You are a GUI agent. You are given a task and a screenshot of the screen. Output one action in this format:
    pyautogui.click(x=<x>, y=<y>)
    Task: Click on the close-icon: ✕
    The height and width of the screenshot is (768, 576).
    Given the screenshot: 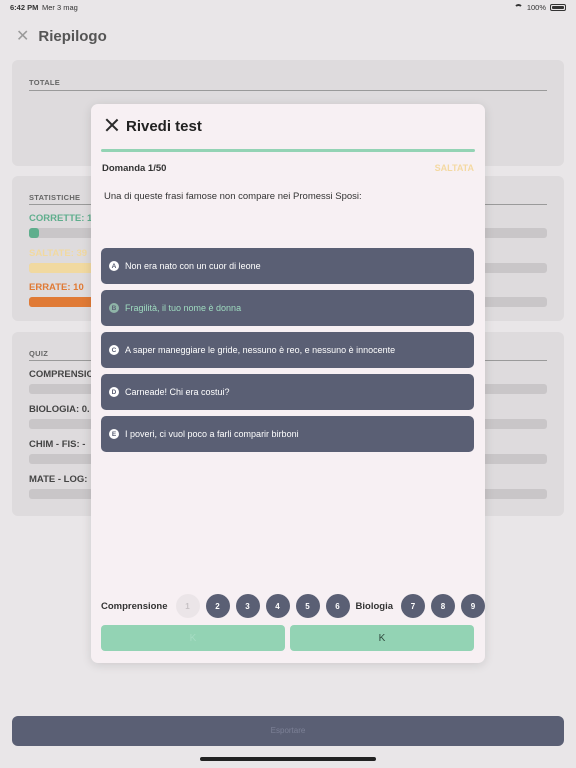 What is the action you would take?
    pyautogui.click(x=22, y=36)
    